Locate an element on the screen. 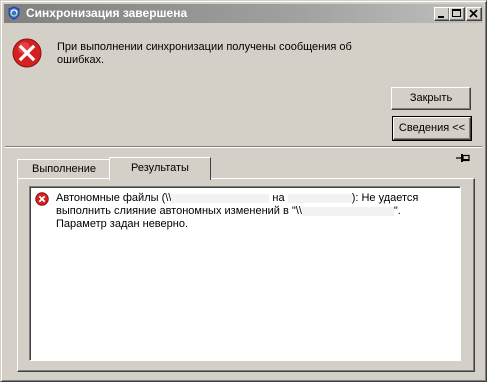 The width and height of the screenshot is (487, 382). sync-app-icon is located at coordinates (14, 13).